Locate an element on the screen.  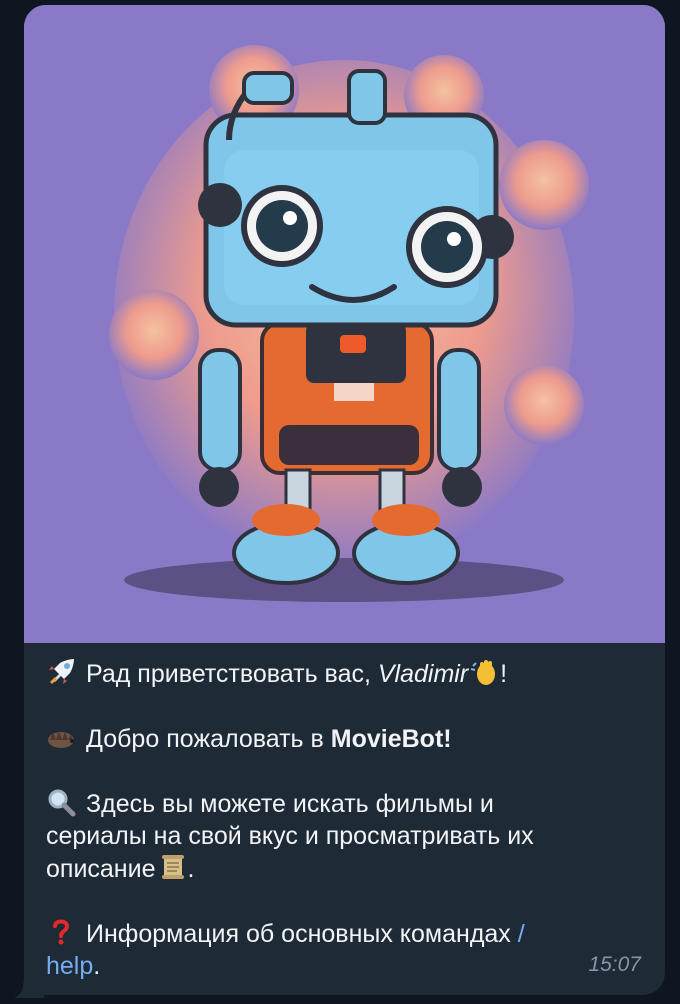
message-time: 15:07 is located at coordinates (614, 964).